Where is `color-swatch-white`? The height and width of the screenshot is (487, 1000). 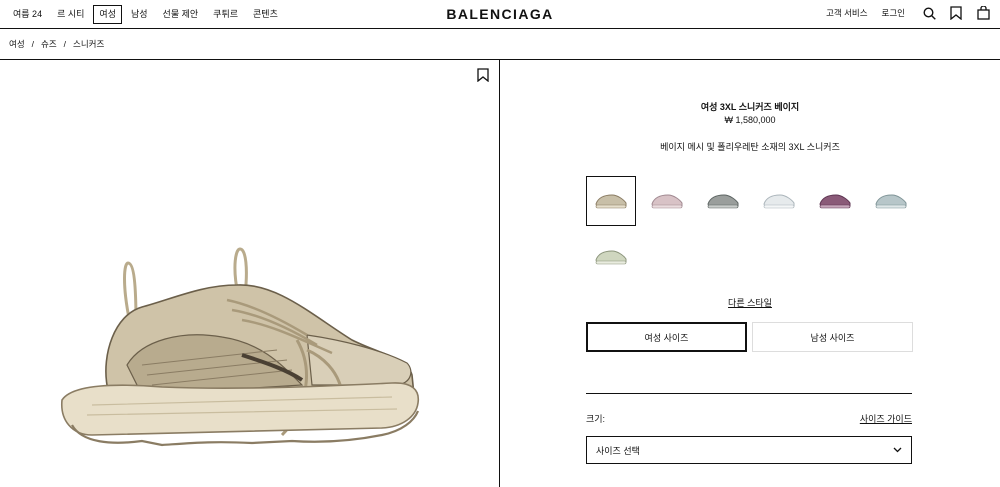 color-swatch-white is located at coordinates (779, 201).